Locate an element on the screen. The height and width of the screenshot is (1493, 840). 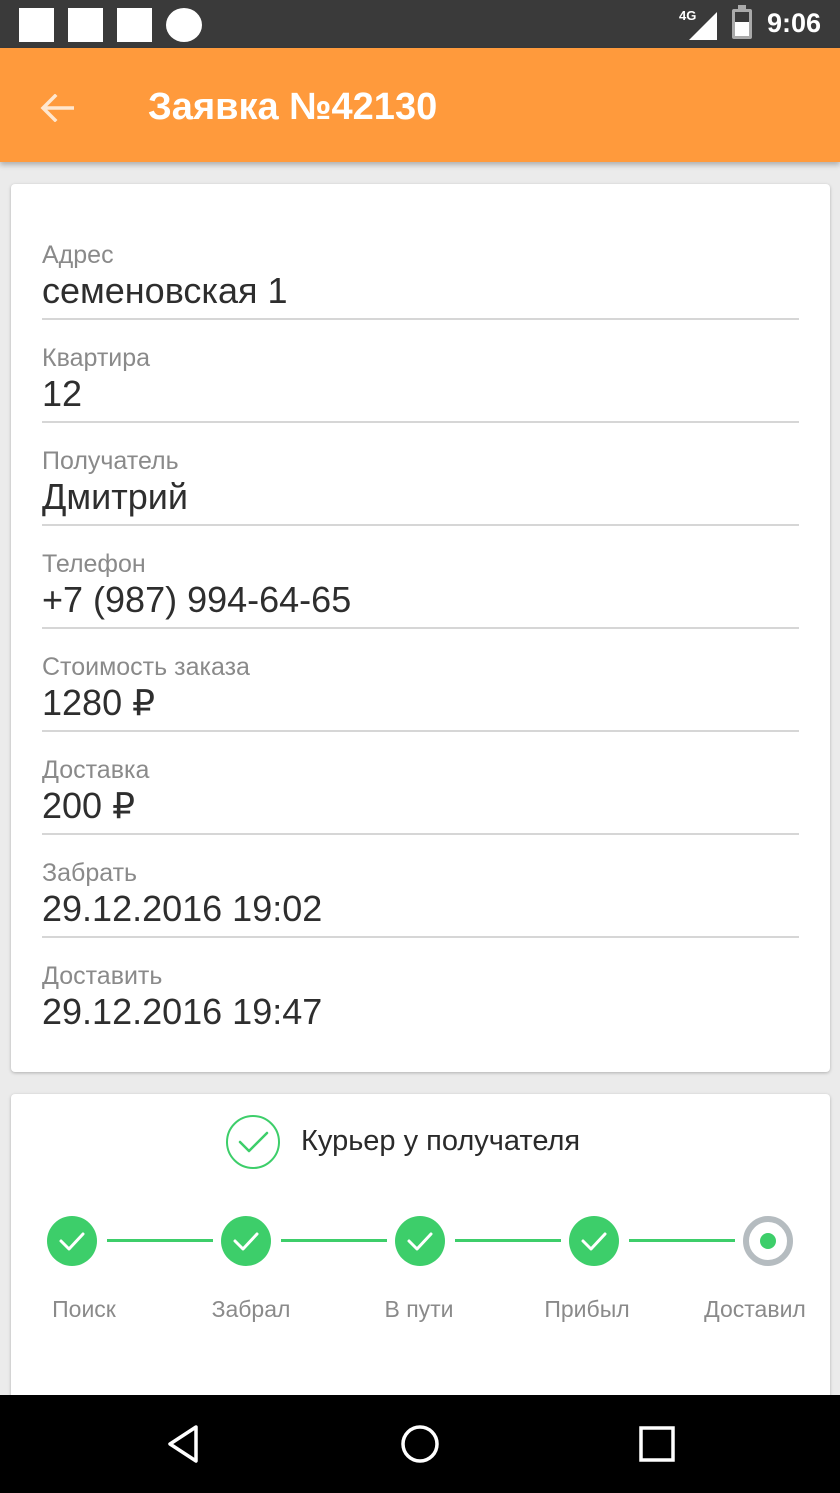
clock: 9:06 is located at coordinates (794, 23).